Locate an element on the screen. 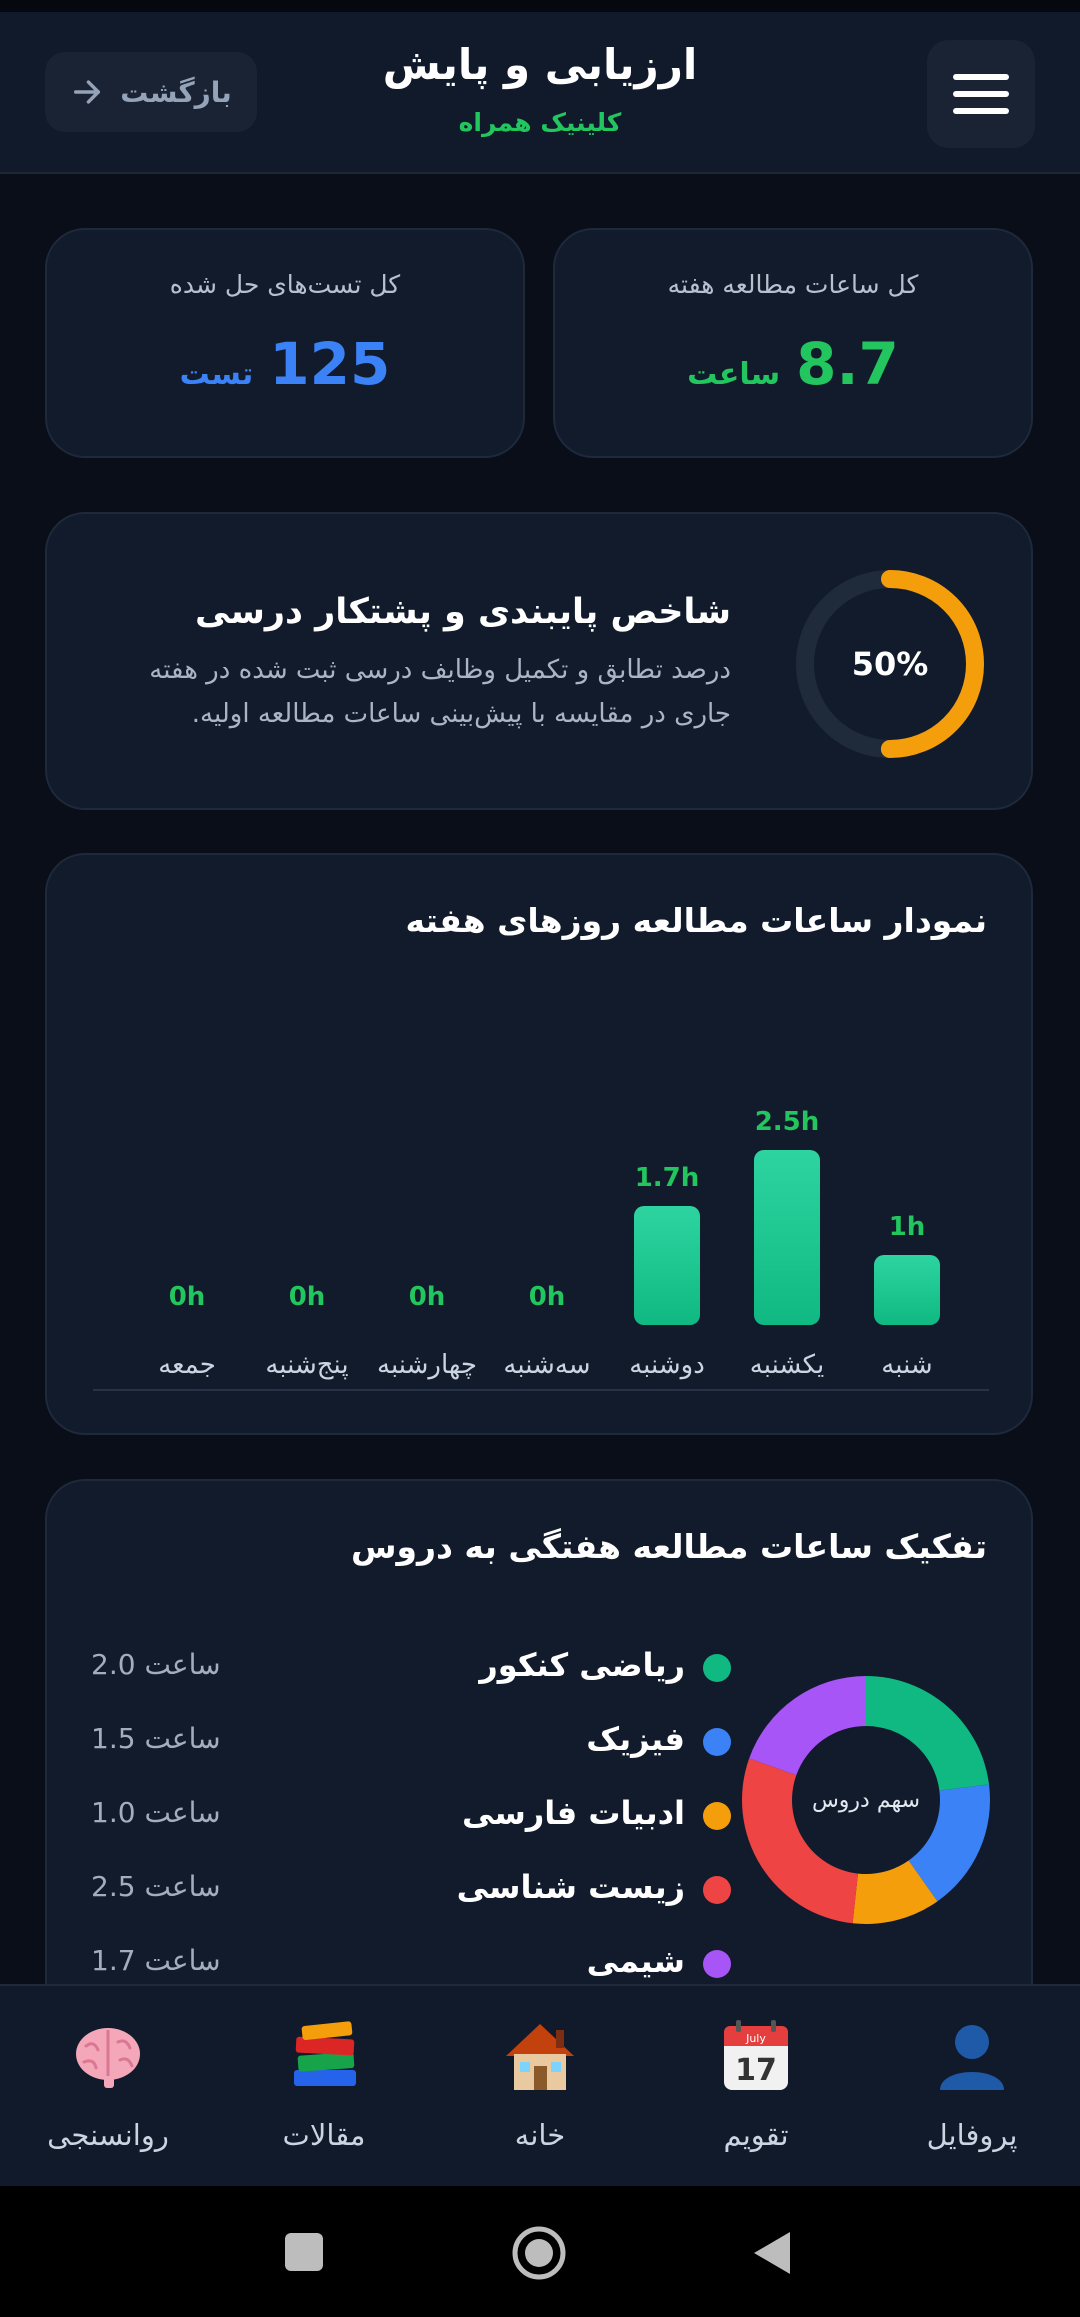 This screenshot has width=1080, height=2317. bar-value-label-3: 0h is located at coordinates (547, 1297).